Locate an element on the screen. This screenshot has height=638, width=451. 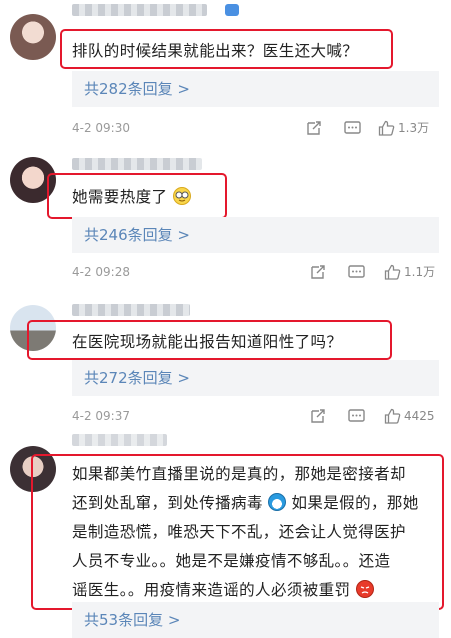
comment-line: 如果都美竹直播里说的是真的，那她是密接者却 is located at coordinates (239, 474).